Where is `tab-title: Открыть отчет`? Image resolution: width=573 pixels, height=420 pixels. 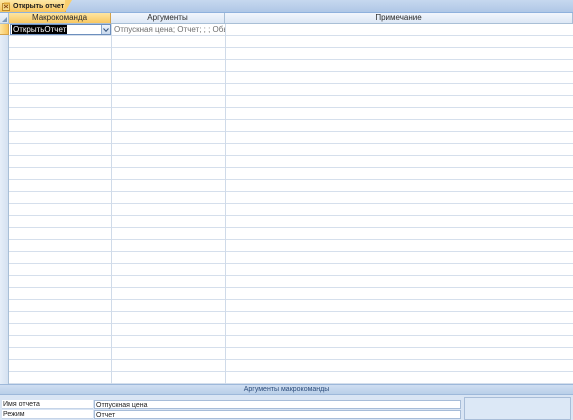 tab-title: Открыть отчет is located at coordinates (39, 6).